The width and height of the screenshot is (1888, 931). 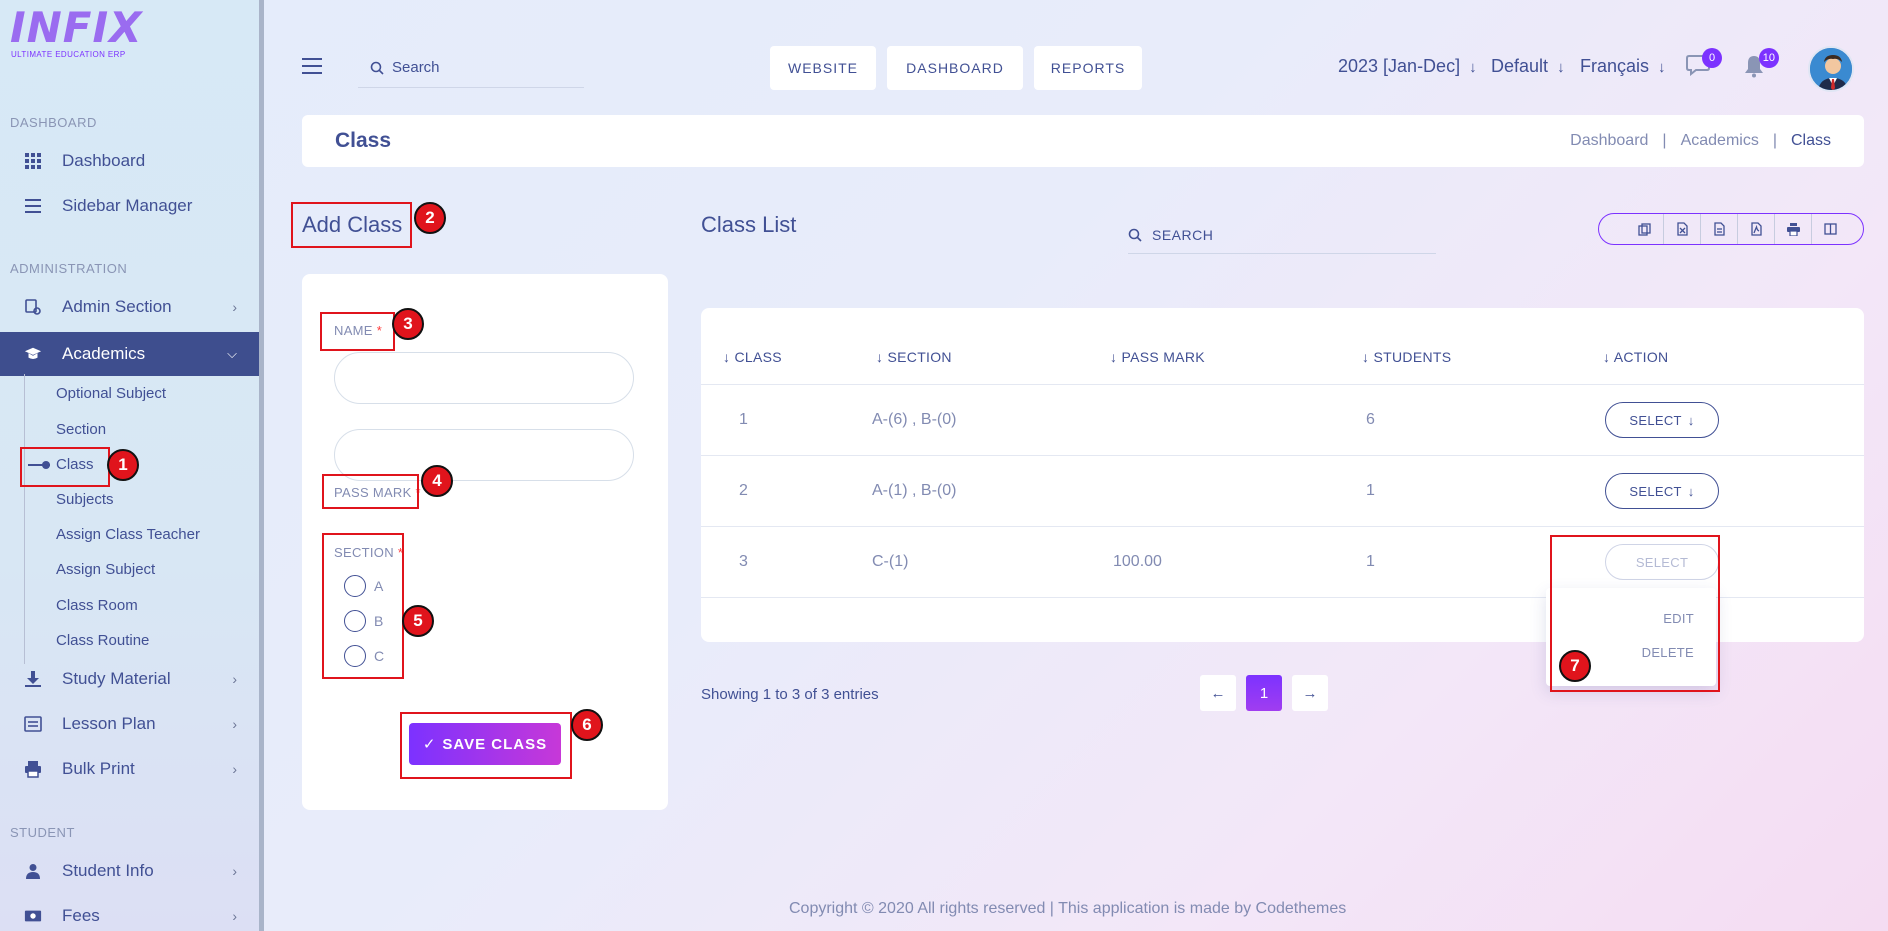 I want to click on sidebar-item-academics: Academics ⌵, so click(x=129, y=354).